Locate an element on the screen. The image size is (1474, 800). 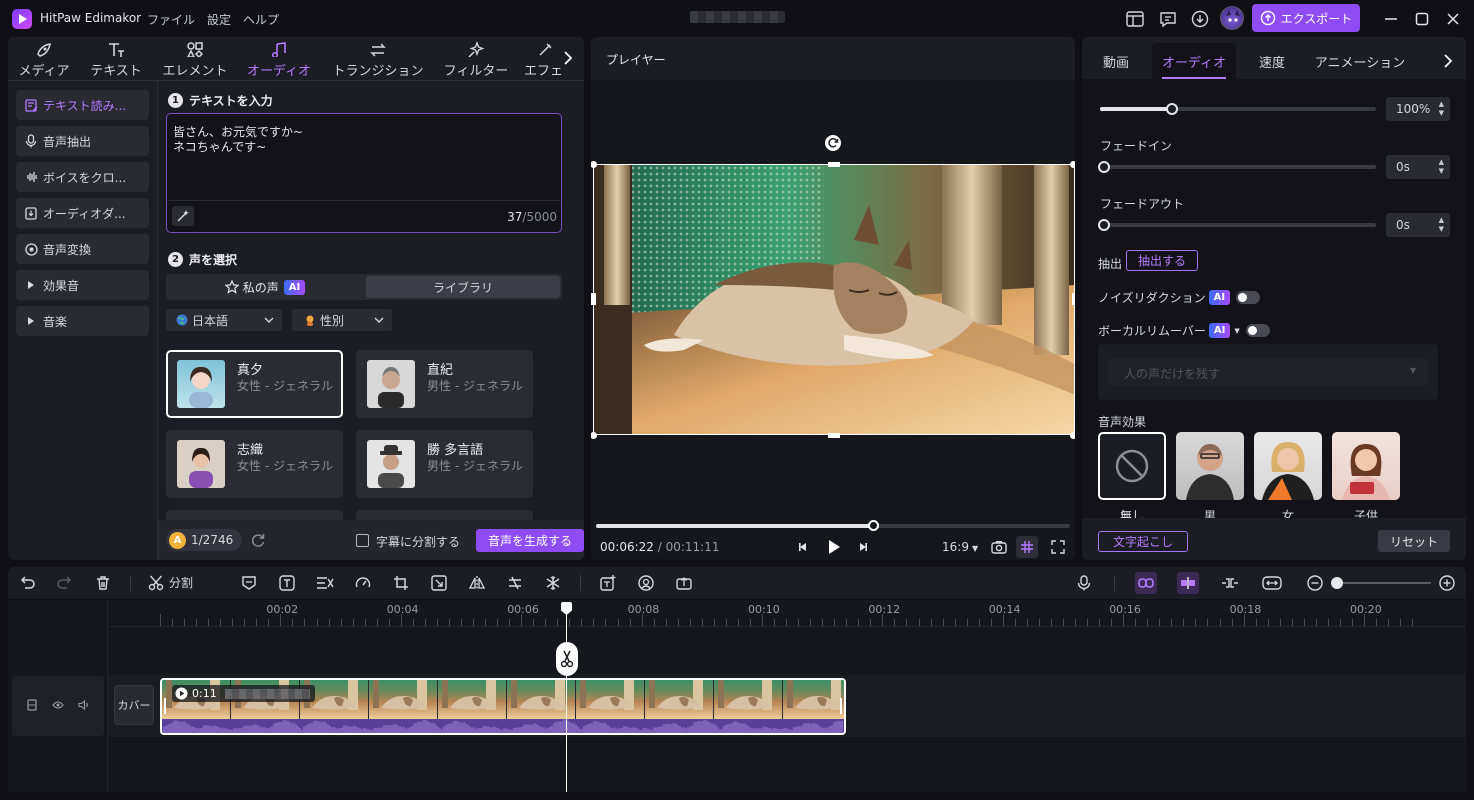
freeze-icon is located at coordinates (553, 583).